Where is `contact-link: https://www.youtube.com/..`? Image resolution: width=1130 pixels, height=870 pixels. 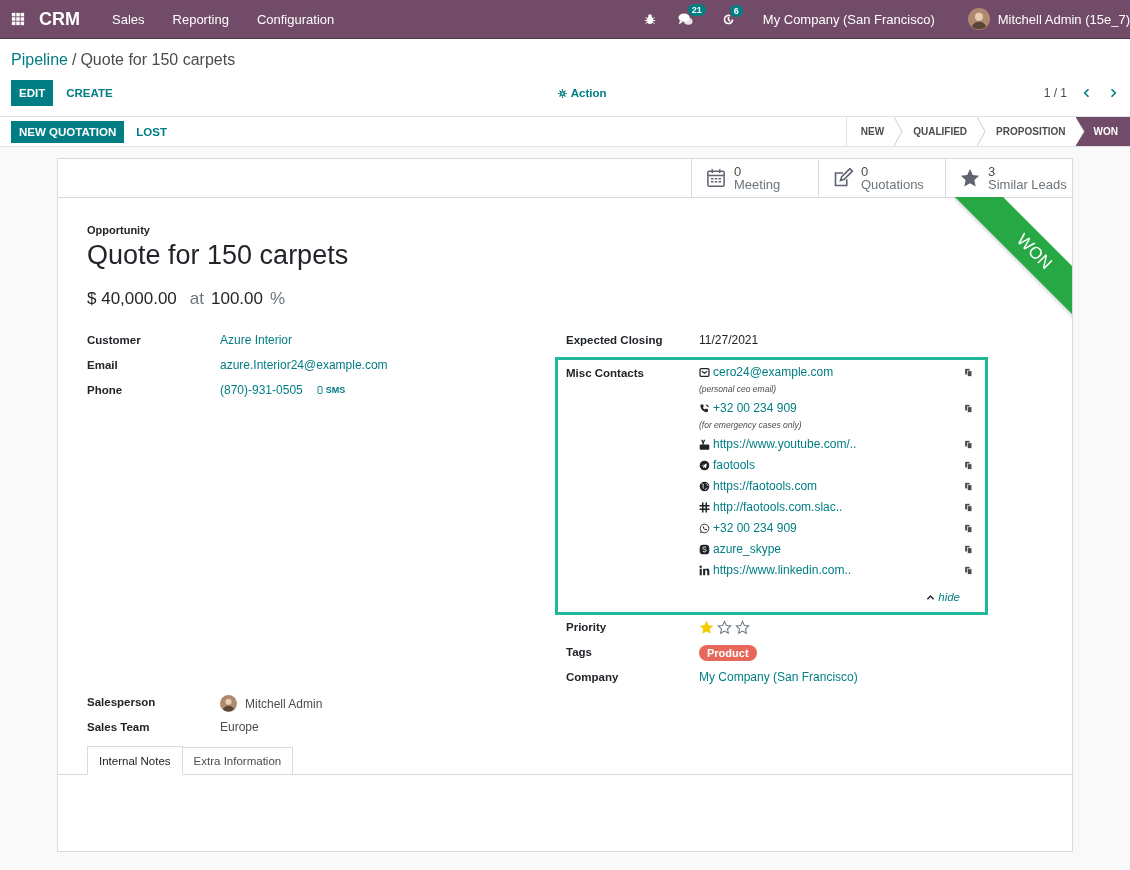 contact-link: https://www.youtube.com/.. is located at coordinates (785, 444).